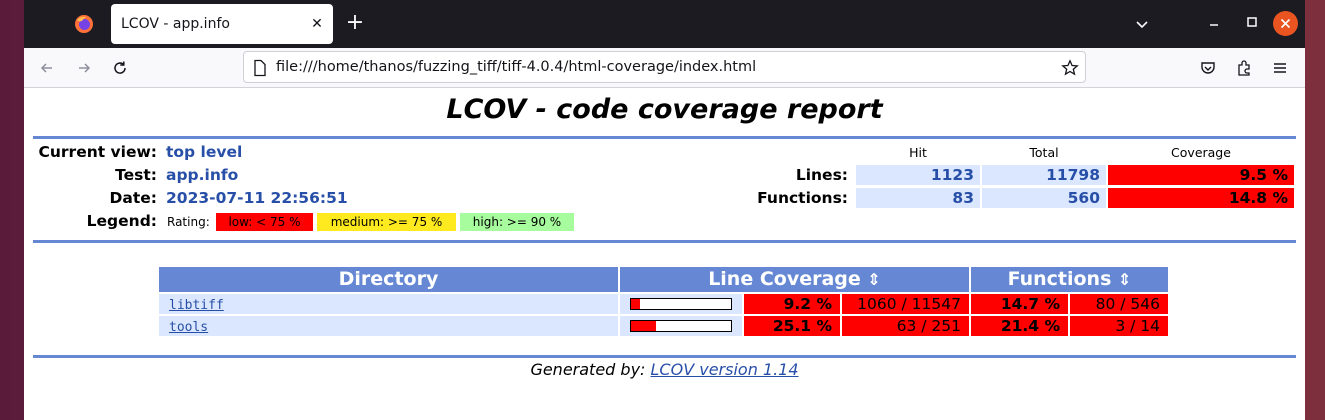 This screenshot has width=1325, height=420. I want to click on footer-prefix: Generated by:, so click(590, 369).